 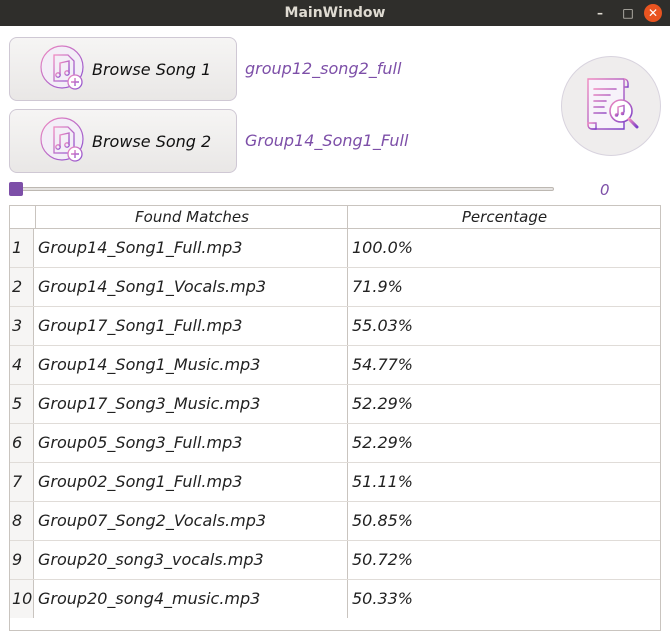 I want to click on match-name-cell: Group07_Song2_Vocals.mp3, so click(x=191, y=521).